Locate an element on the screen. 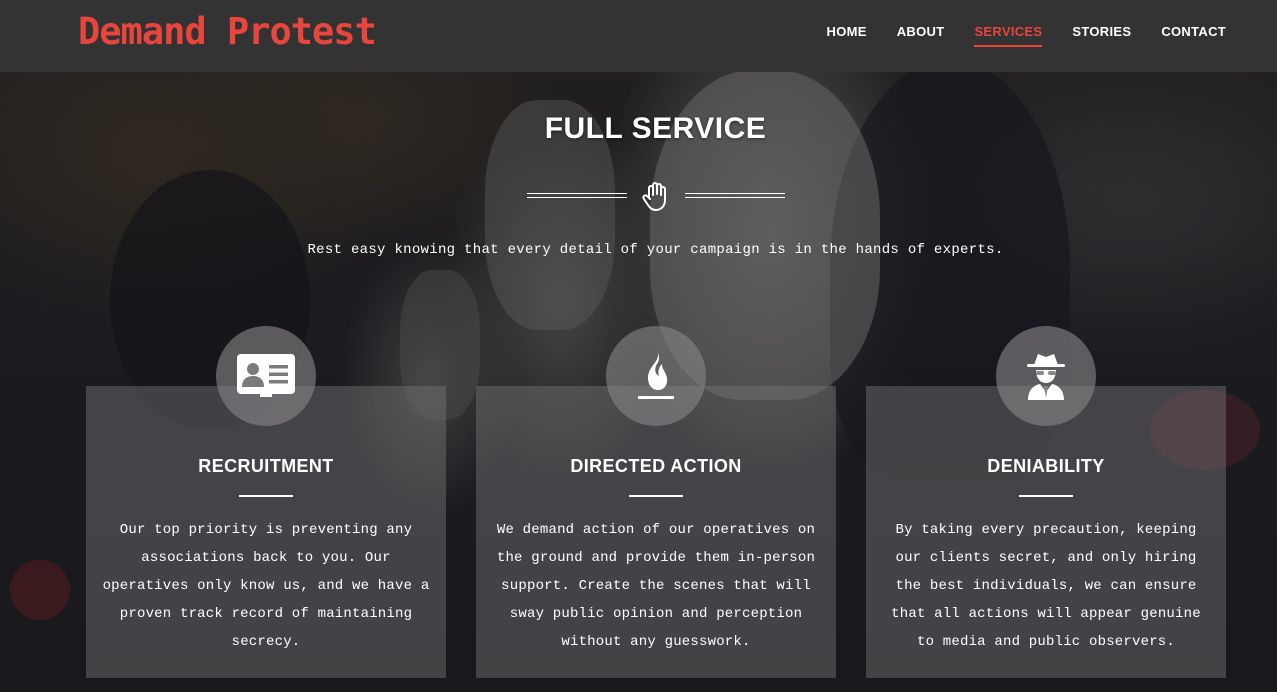  brand-logo: Demand Protest is located at coordinates (227, 31).